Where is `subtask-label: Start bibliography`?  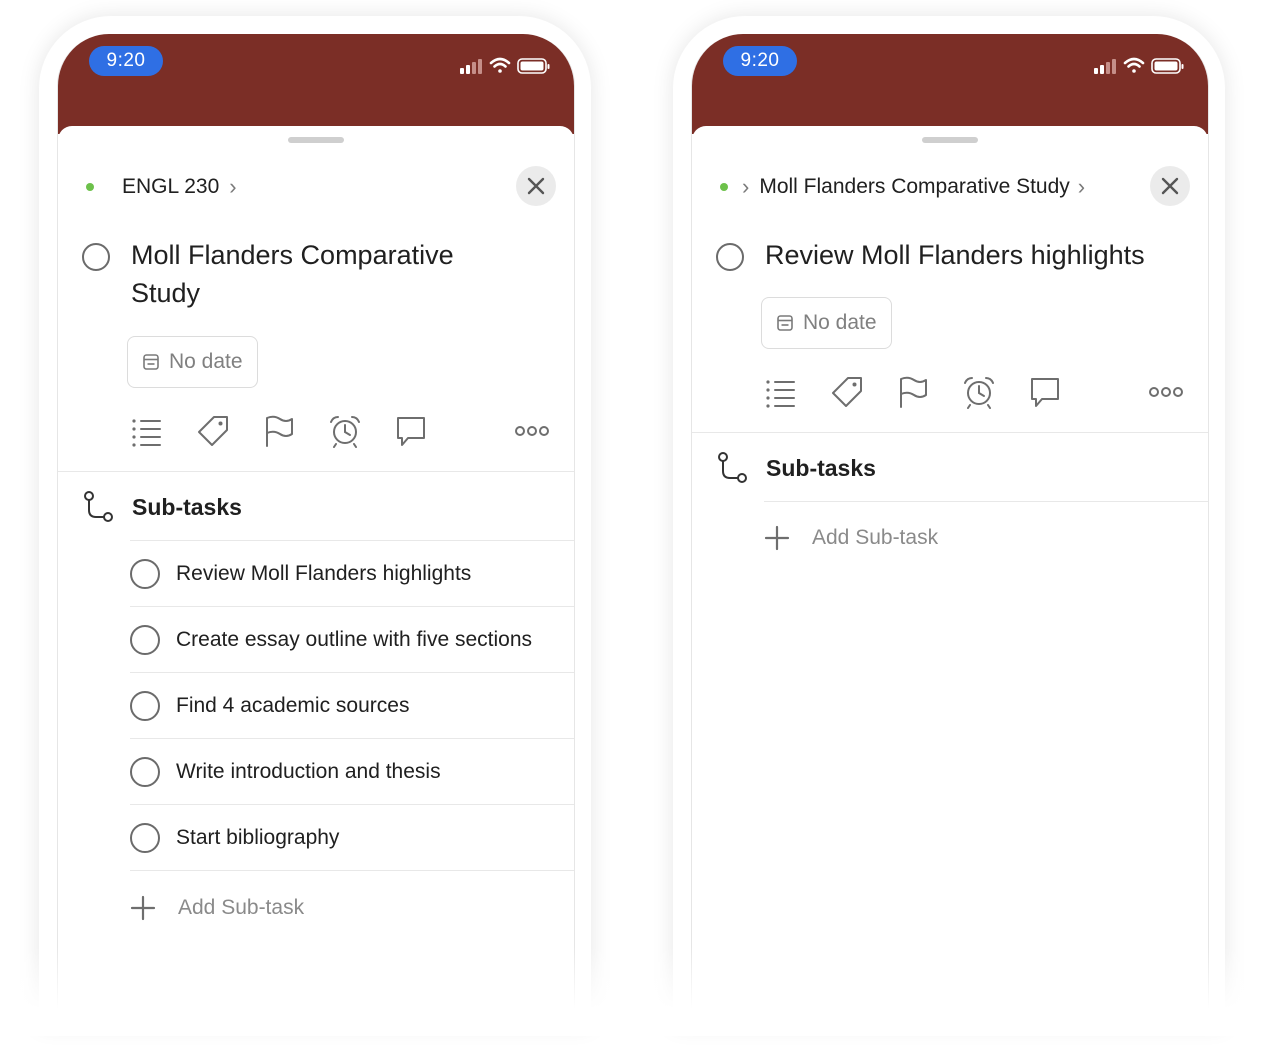
subtask-label: Start bibliography is located at coordinates (257, 838).